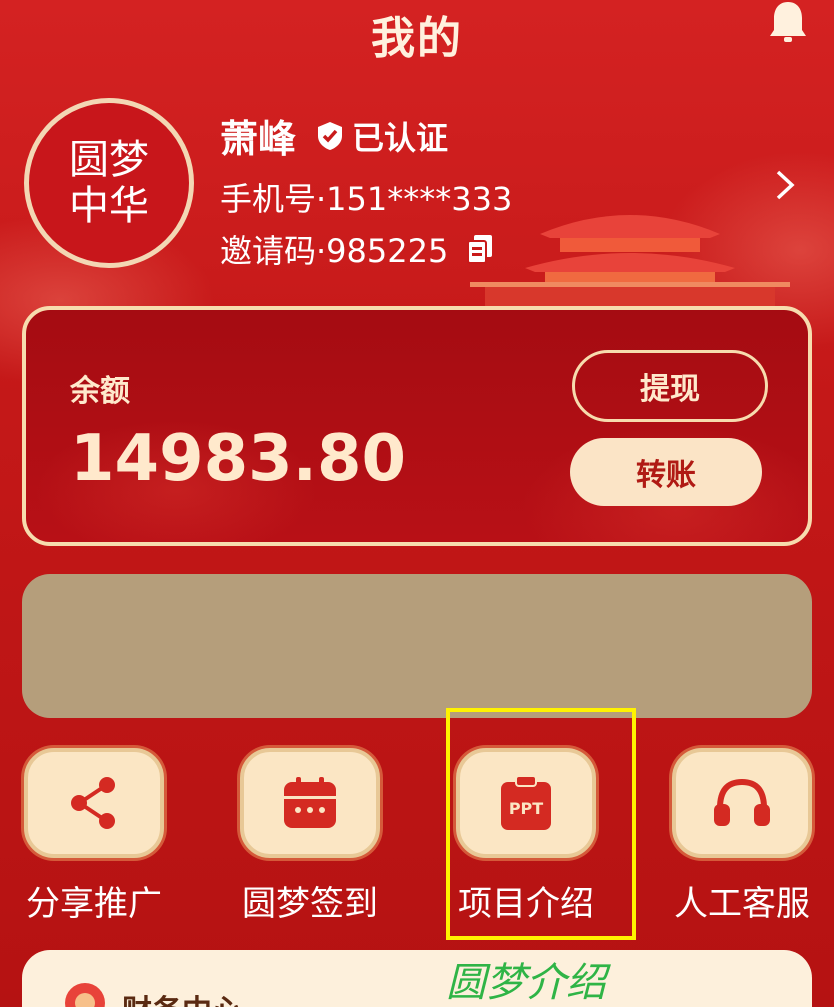 This screenshot has height=1007, width=834. I want to click on withdraw-button: 提现, so click(670, 386).